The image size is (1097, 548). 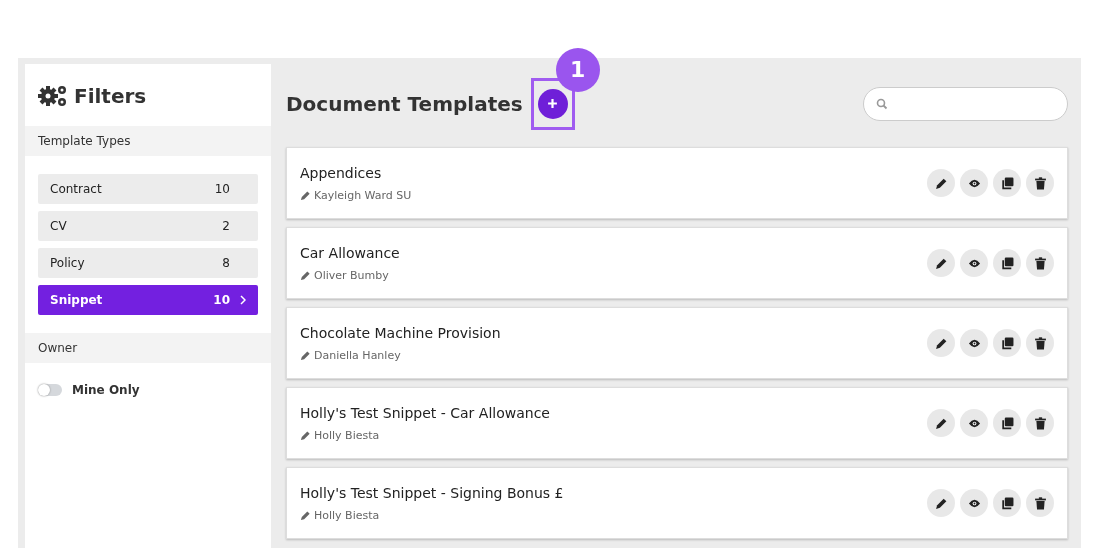 I want to click on toggle-switch, so click(x=50, y=390).